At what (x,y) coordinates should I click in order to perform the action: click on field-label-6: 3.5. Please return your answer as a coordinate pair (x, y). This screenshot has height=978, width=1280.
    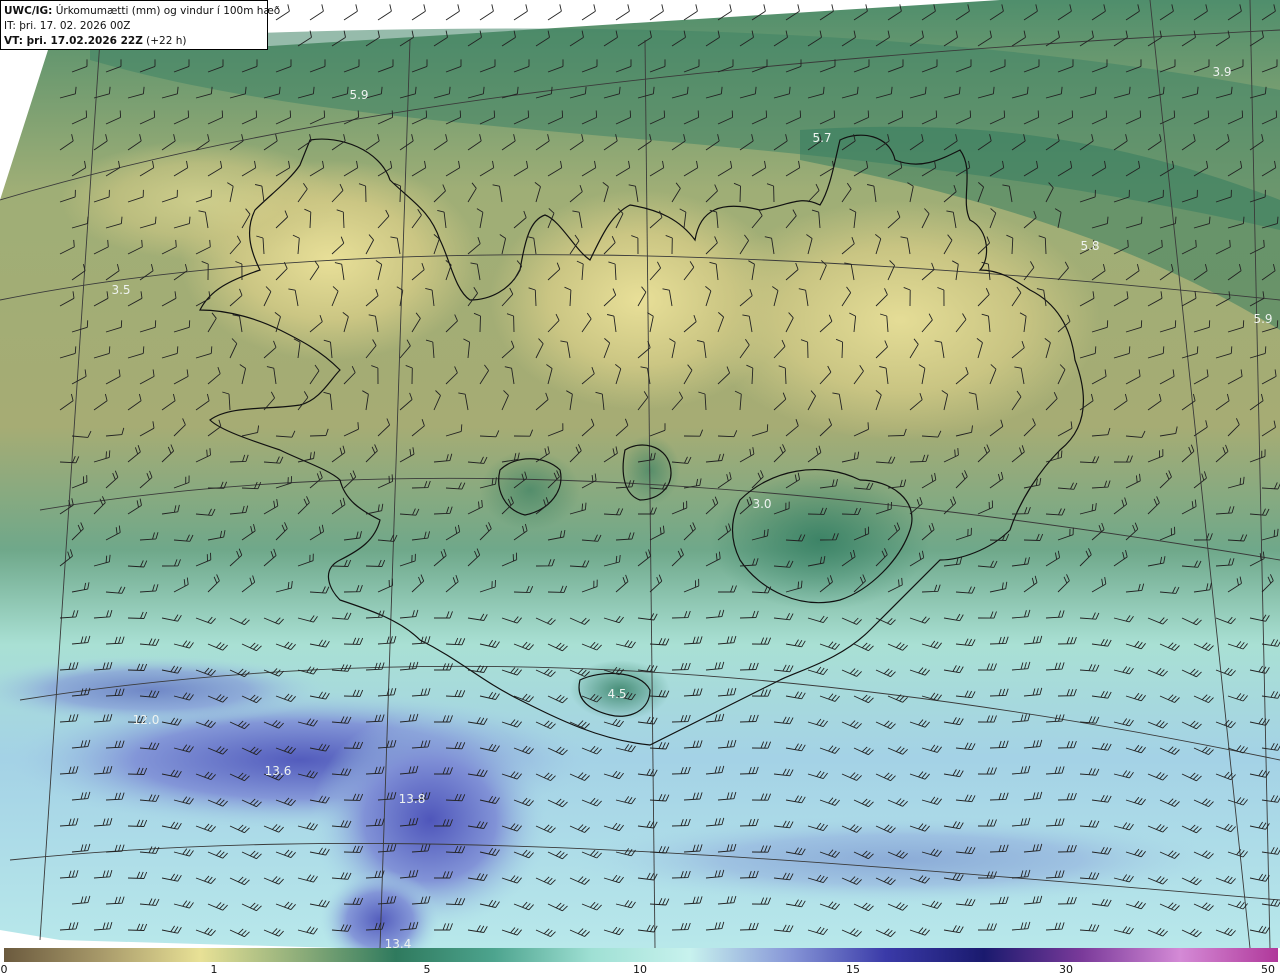
    Looking at the image, I should click on (121, 290).